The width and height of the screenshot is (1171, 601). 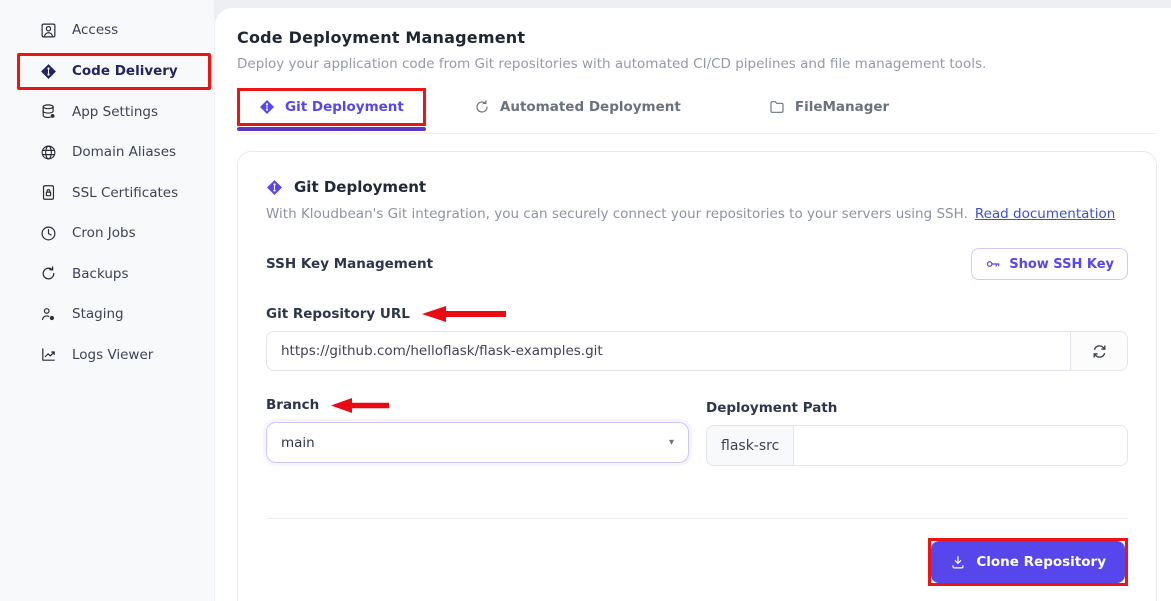 I want to click on sidebar-item-label: Domain Aliases, so click(x=124, y=152).